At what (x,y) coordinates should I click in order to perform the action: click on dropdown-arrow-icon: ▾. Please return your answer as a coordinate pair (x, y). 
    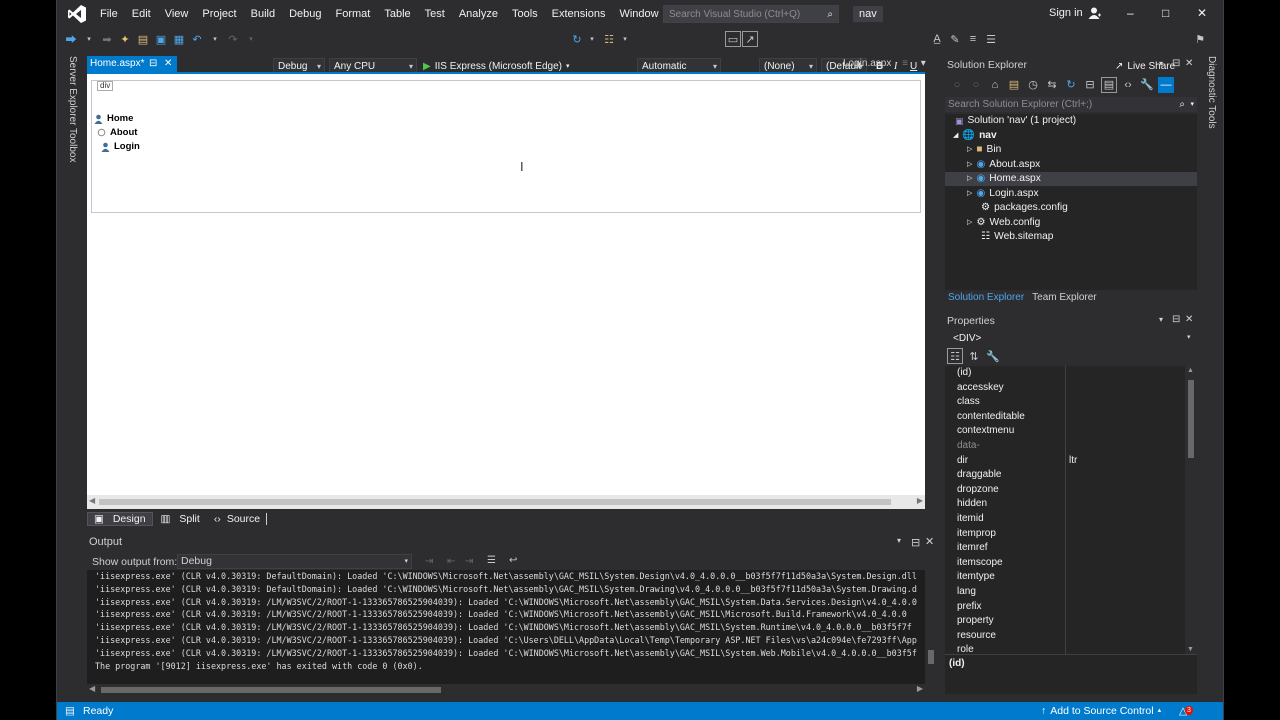
    Looking at the image, I should click on (89, 39).